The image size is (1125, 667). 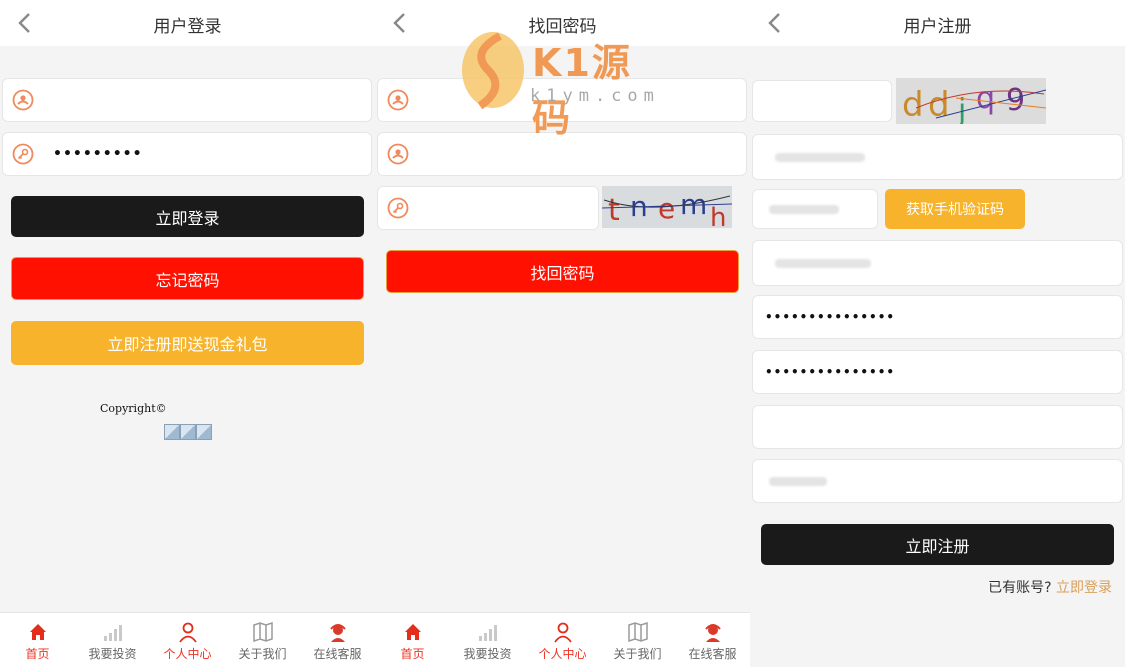 What do you see at coordinates (937, 427) in the screenshot?
I see `register-extra-input` at bounding box center [937, 427].